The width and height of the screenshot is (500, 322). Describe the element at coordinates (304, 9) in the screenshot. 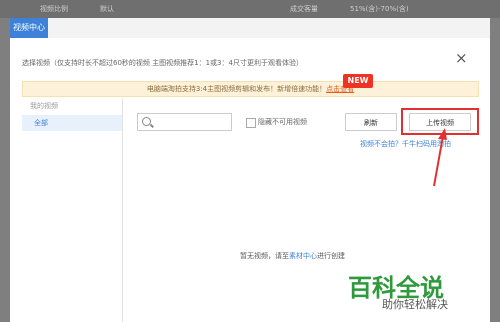

I see `bg-label-rate: 成交客量` at that location.